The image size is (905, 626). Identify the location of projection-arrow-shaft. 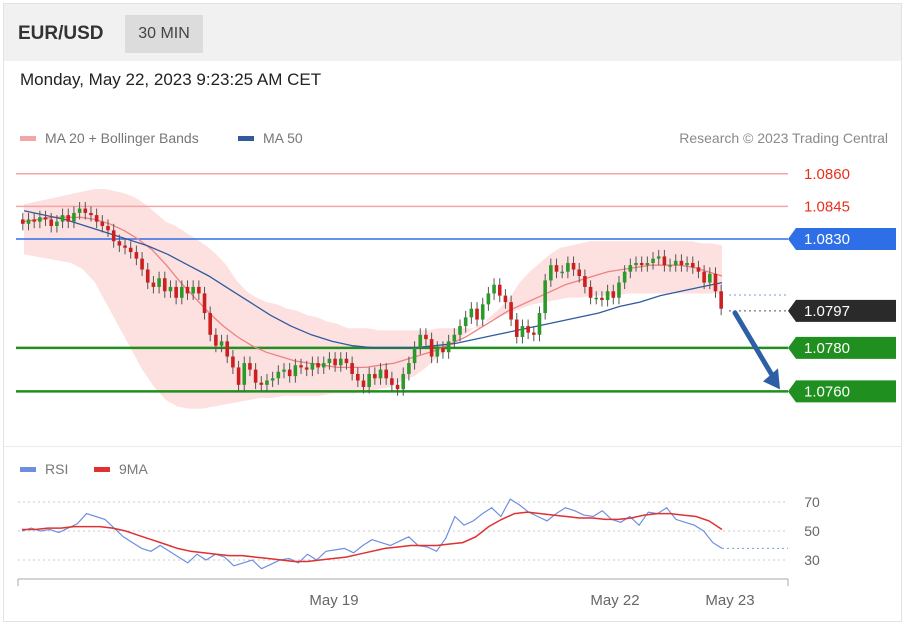
(754, 345).